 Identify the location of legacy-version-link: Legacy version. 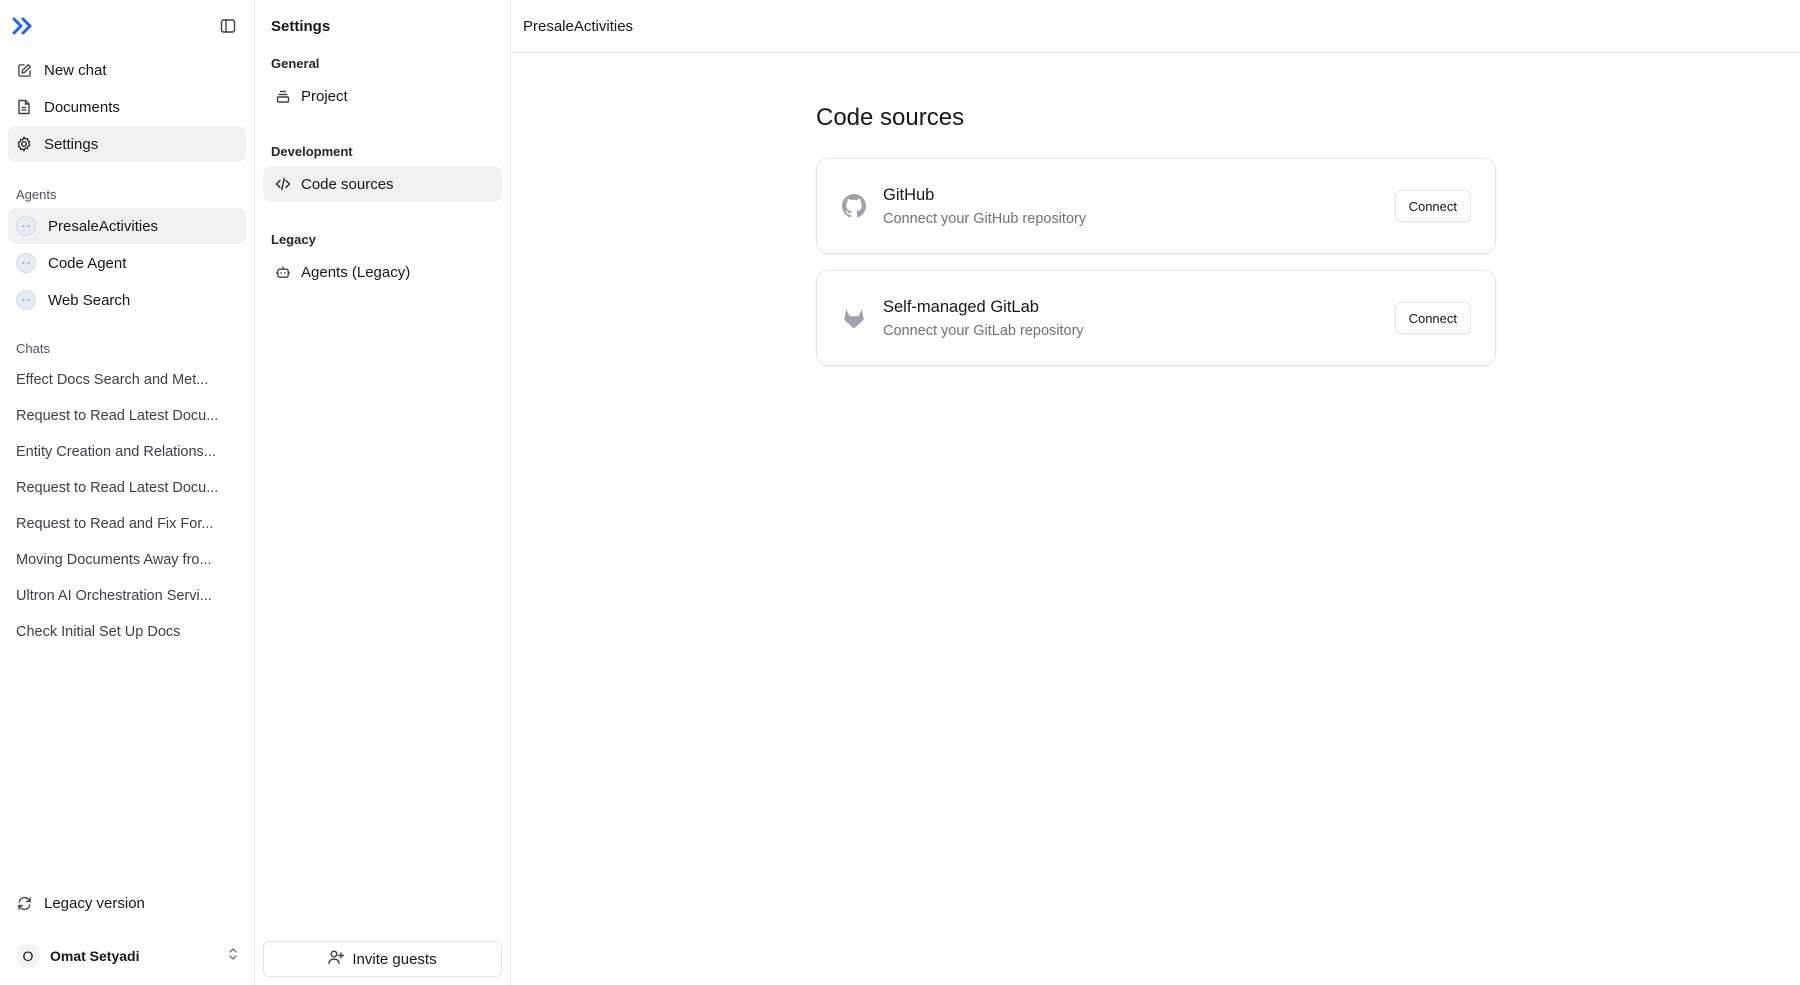
(127, 903).